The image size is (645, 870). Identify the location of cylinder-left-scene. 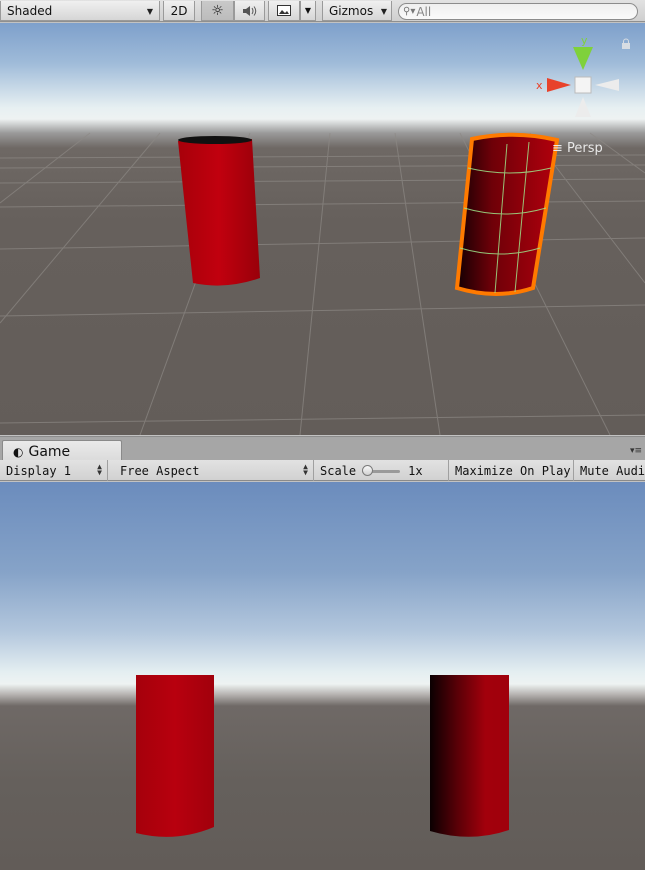
(225, 213).